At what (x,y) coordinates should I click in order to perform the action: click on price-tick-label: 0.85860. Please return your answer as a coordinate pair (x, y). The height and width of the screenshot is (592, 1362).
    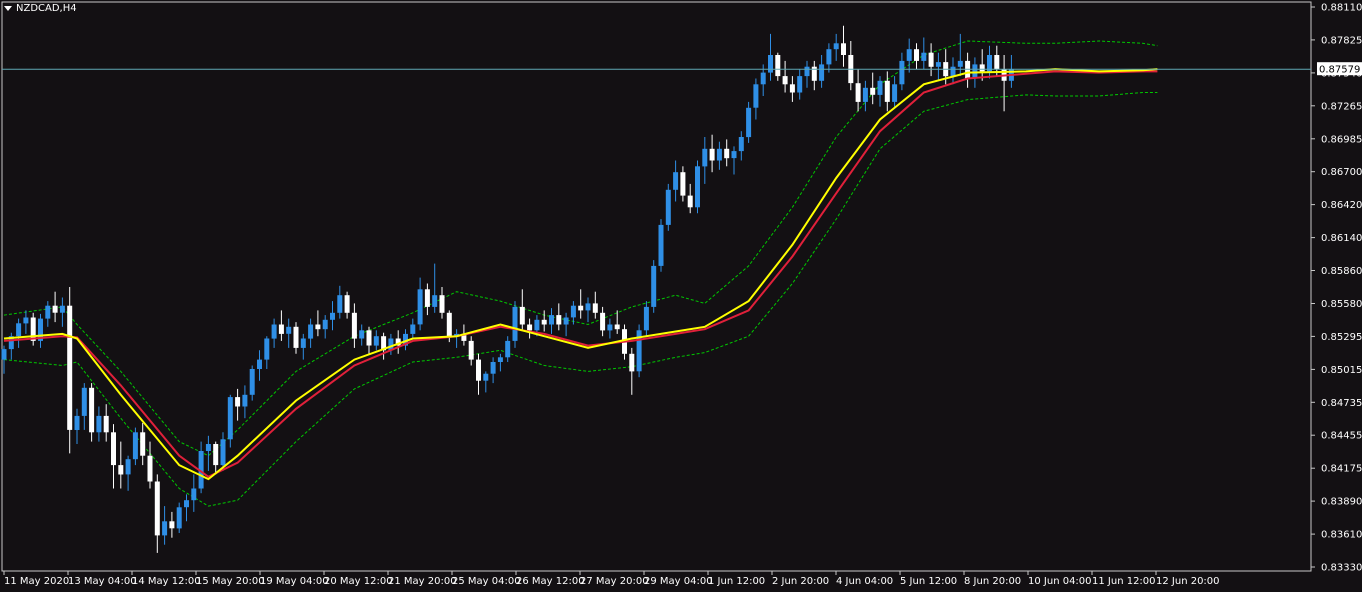
    Looking at the image, I should click on (1341, 271).